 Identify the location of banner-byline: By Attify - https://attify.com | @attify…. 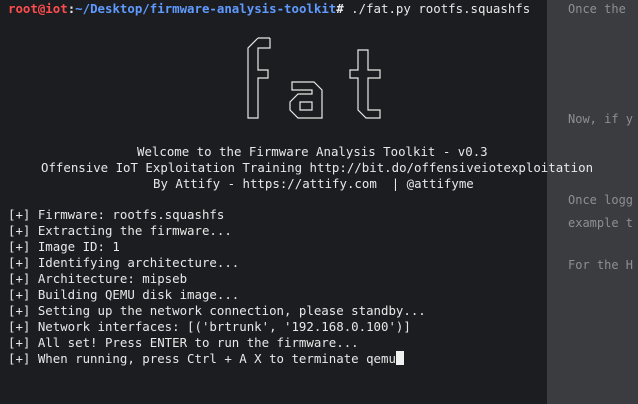
(313, 183).